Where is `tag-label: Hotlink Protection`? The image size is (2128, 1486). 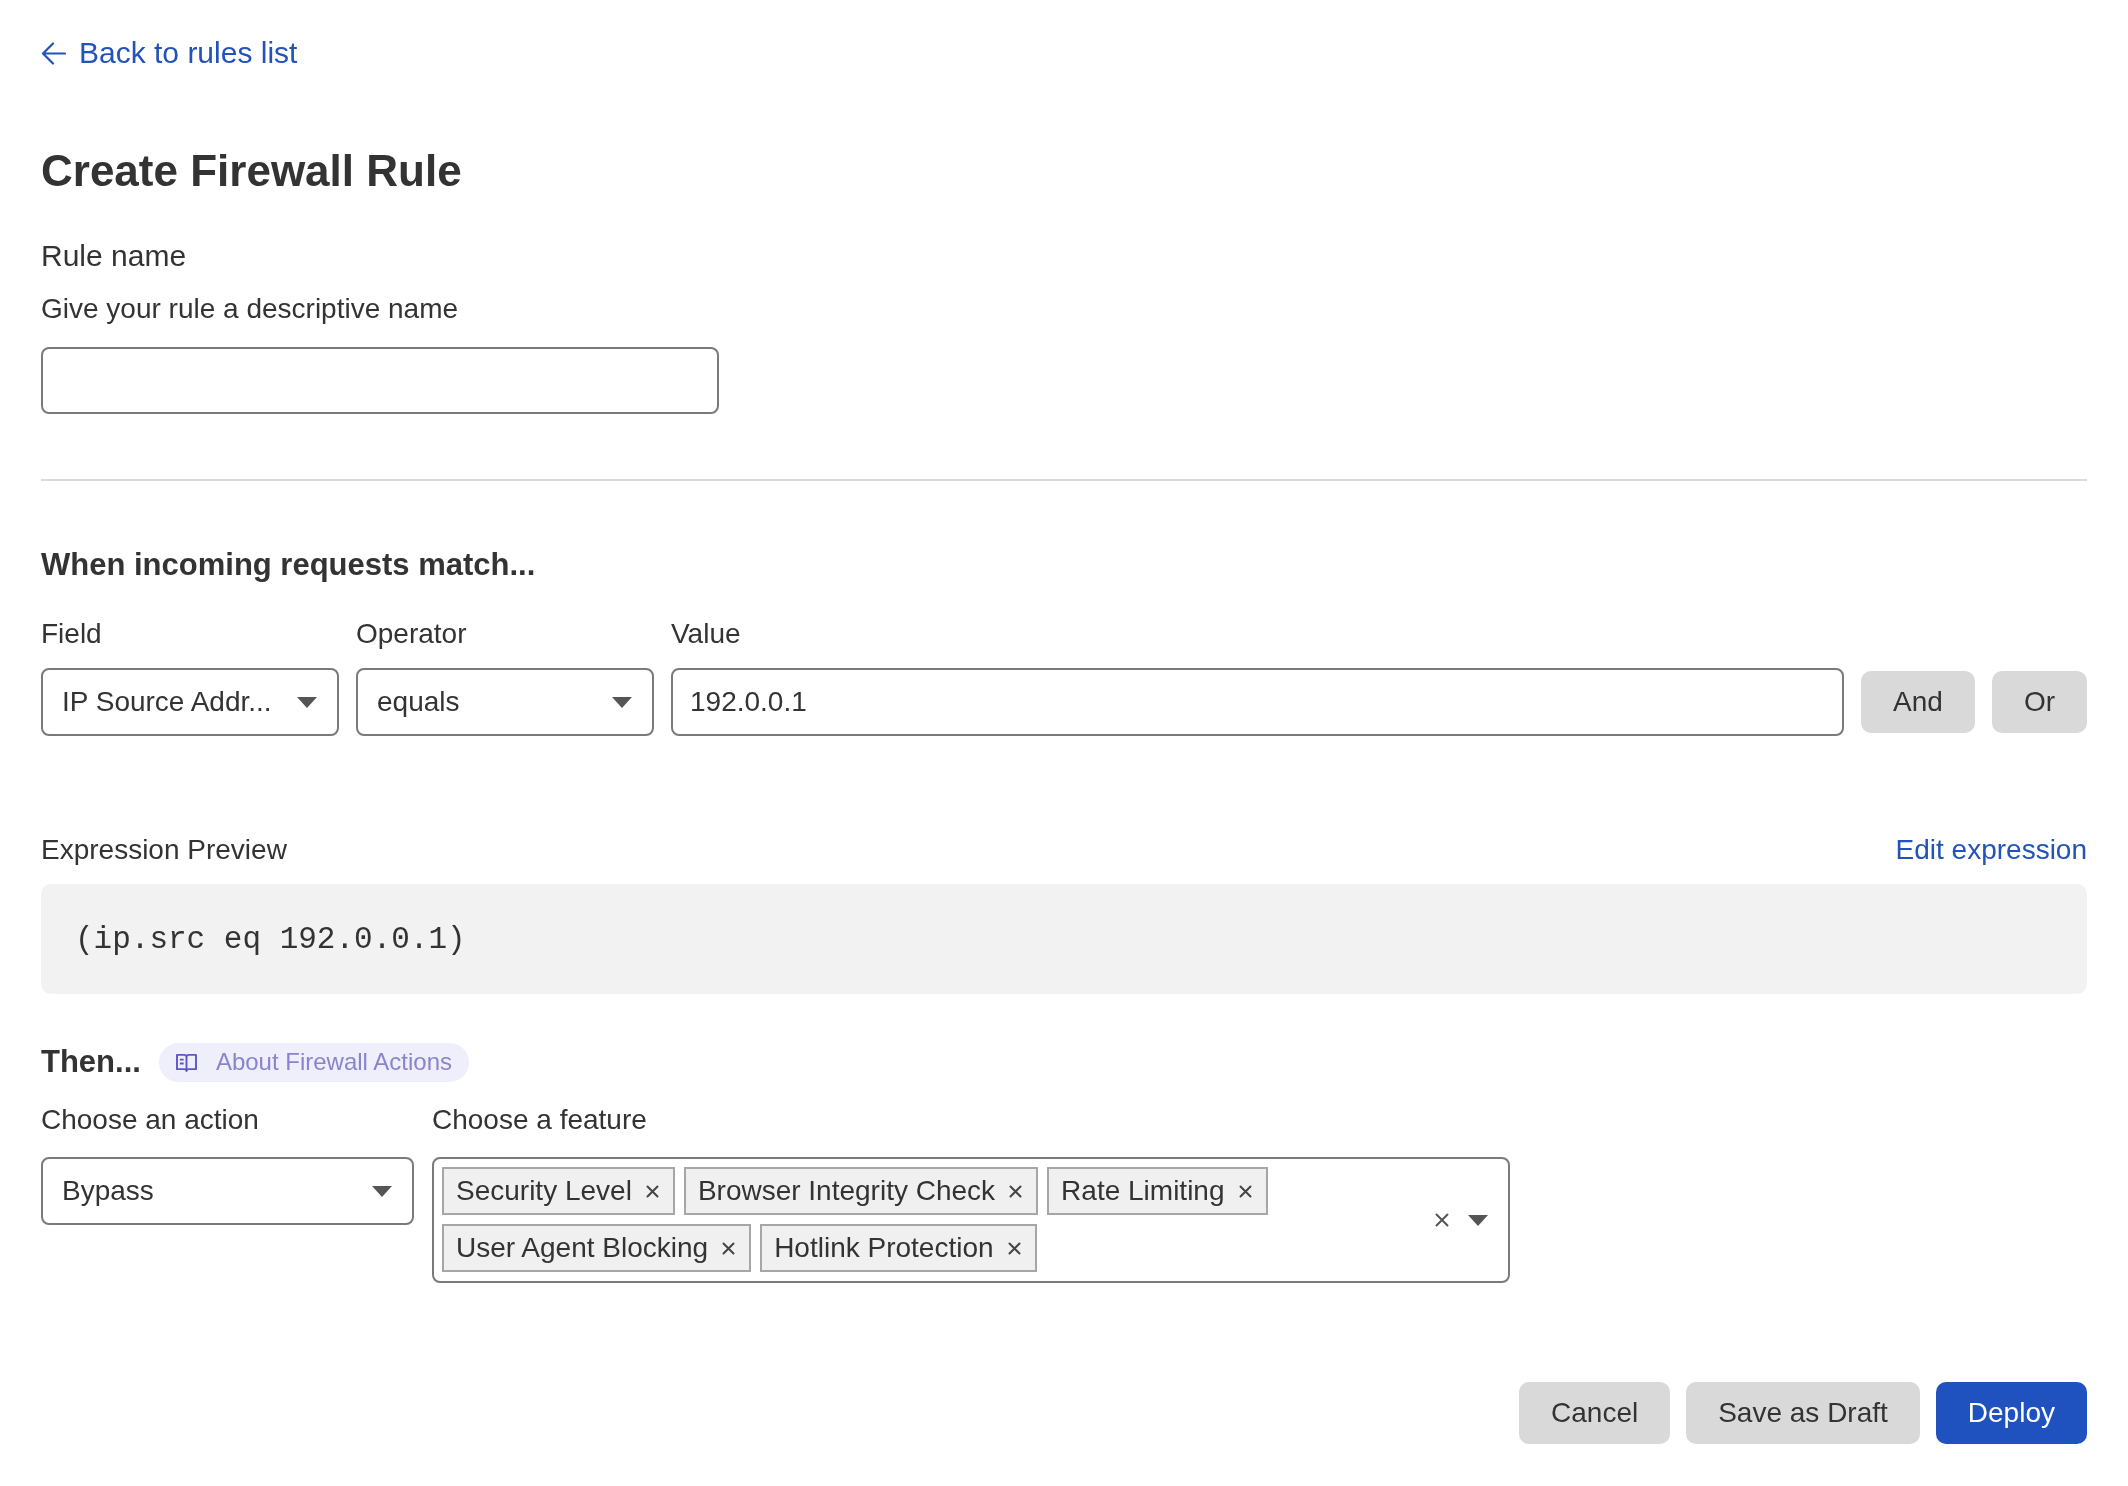
tag-label: Hotlink Protection is located at coordinates (884, 1248).